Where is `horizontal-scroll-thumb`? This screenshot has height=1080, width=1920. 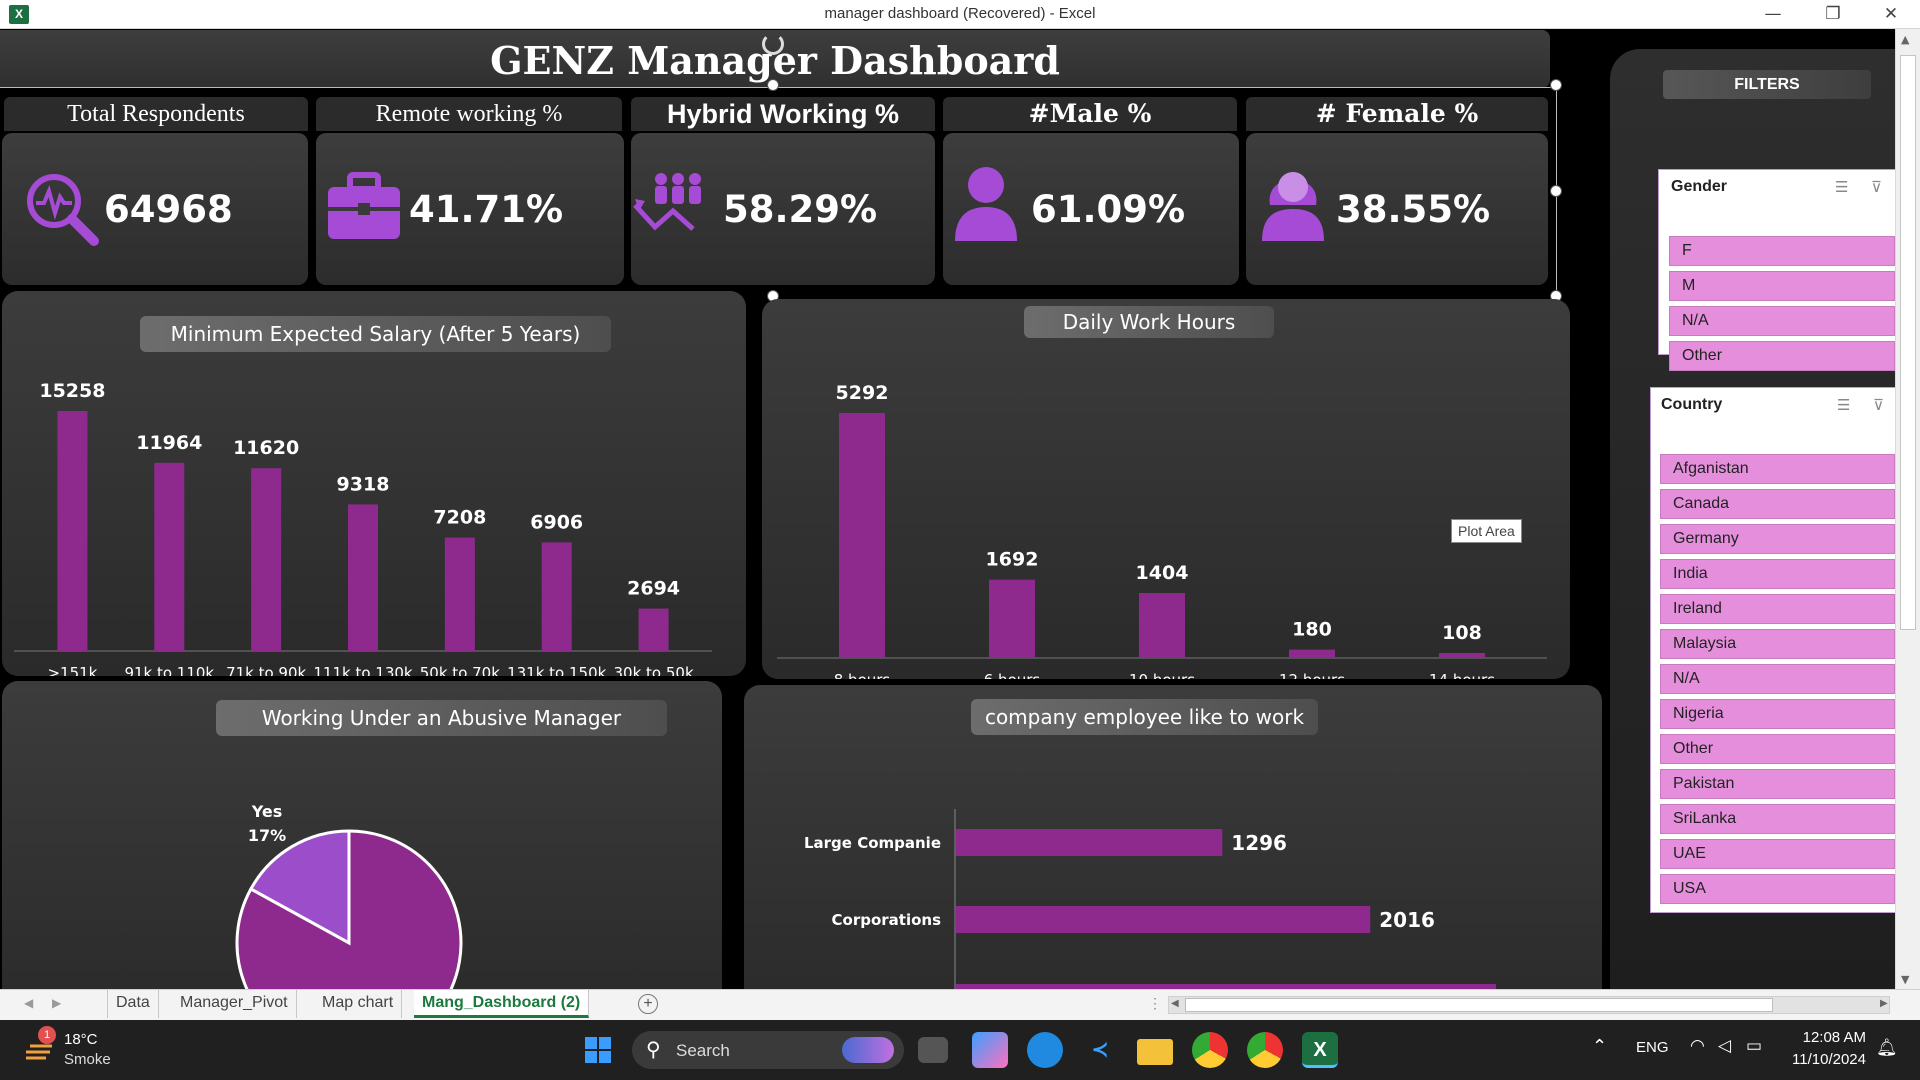
horizontal-scroll-thumb is located at coordinates (1479, 1005).